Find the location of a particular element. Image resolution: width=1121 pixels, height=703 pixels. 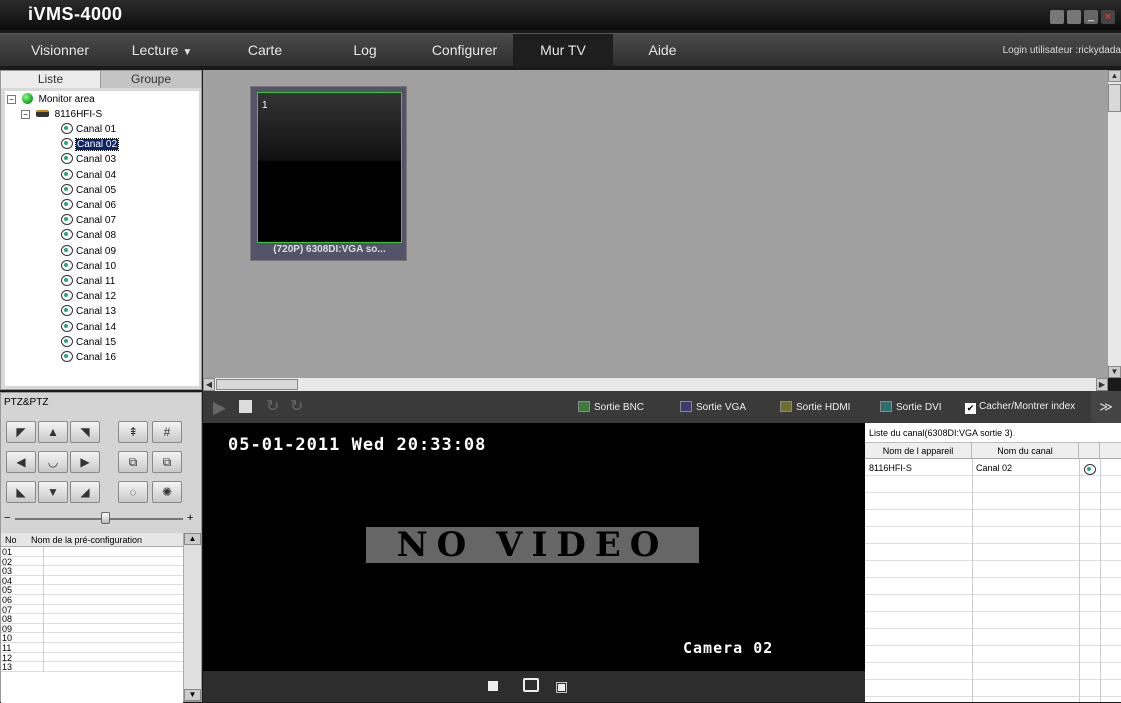

preset-row: 09 is located at coordinates (92, 628).